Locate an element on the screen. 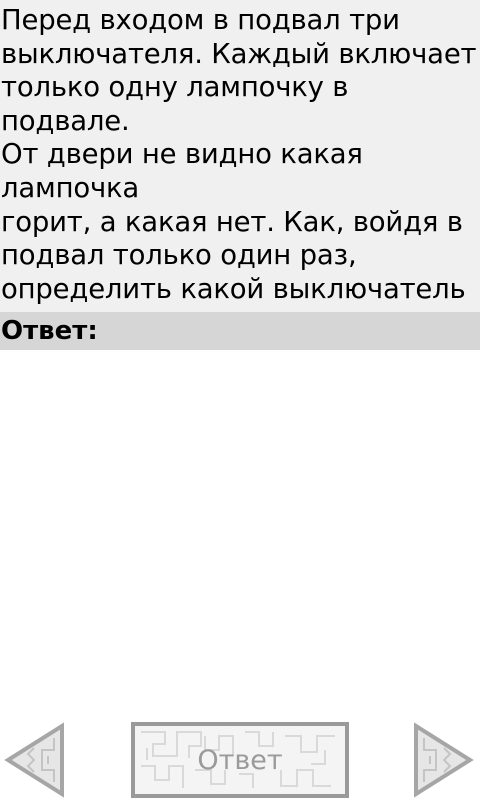 This screenshot has height=800, width=480. show-answer-button-label: Ответ is located at coordinates (240, 760).